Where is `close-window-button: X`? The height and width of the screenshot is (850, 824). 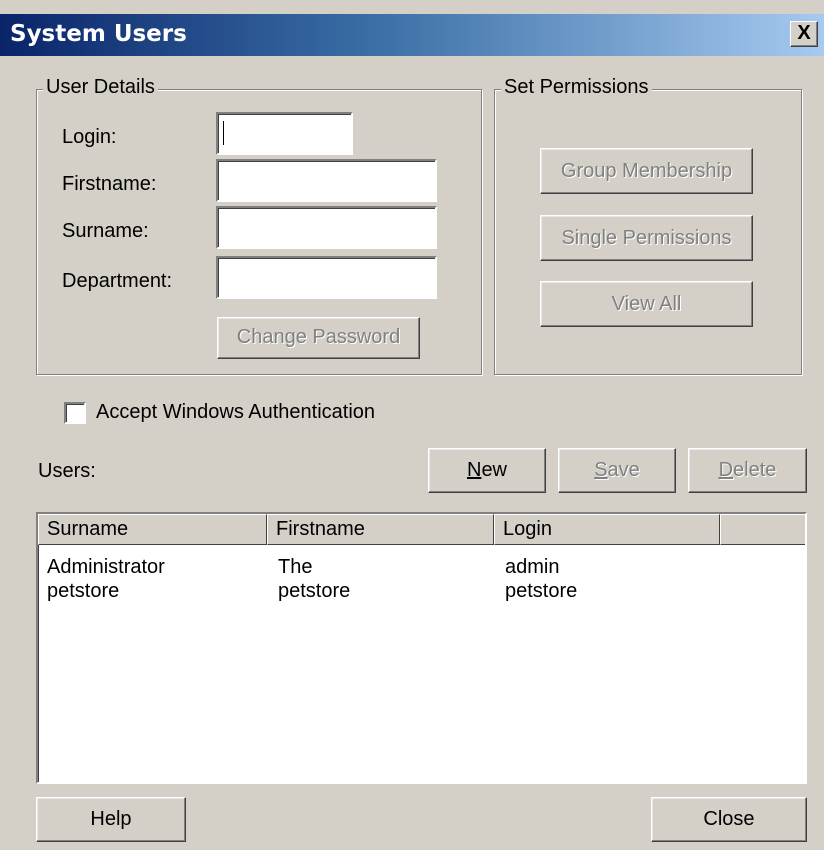 close-window-button: X is located at coordinates (804, 34).